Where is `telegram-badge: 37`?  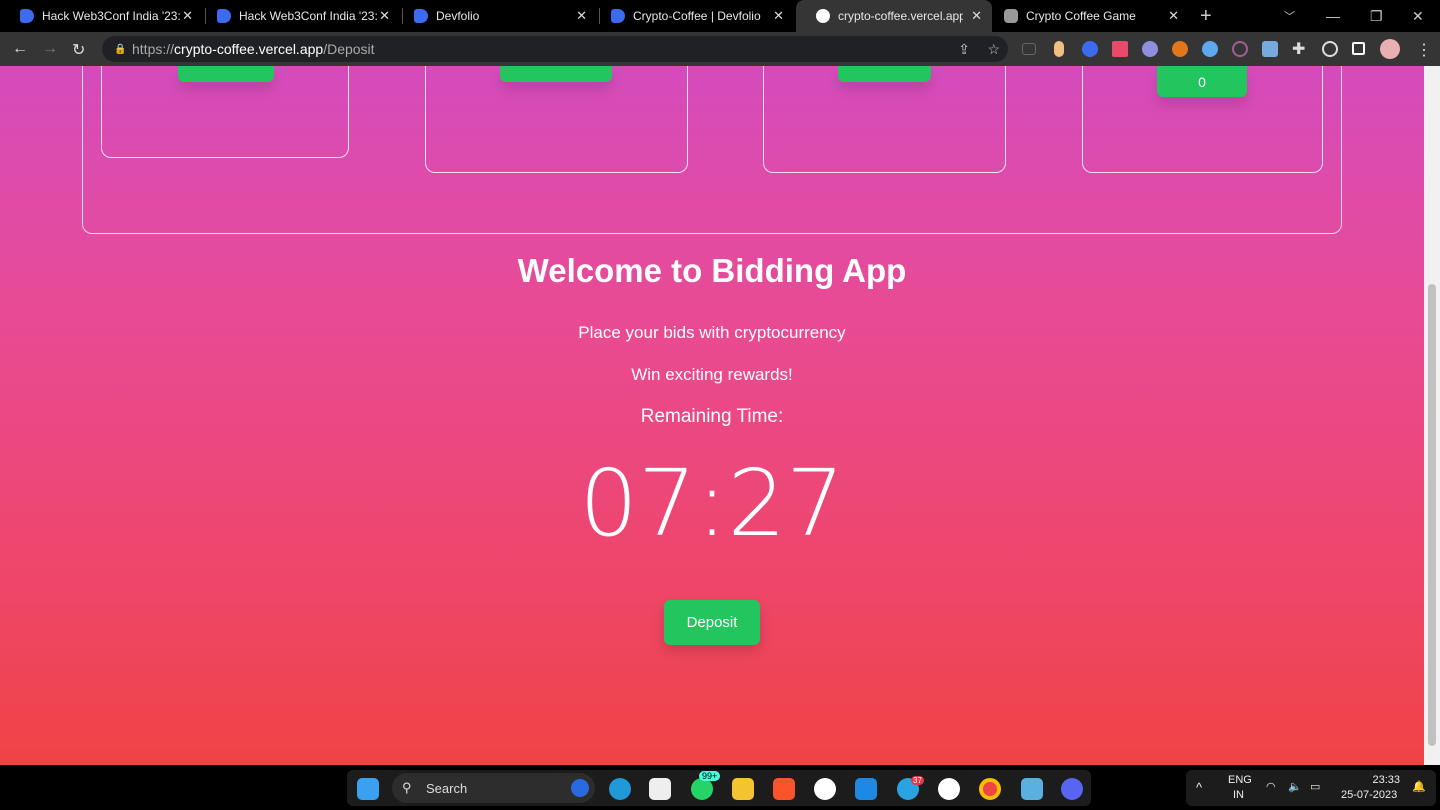 telegram-badge: 37 is located at coordinates (917, 780).